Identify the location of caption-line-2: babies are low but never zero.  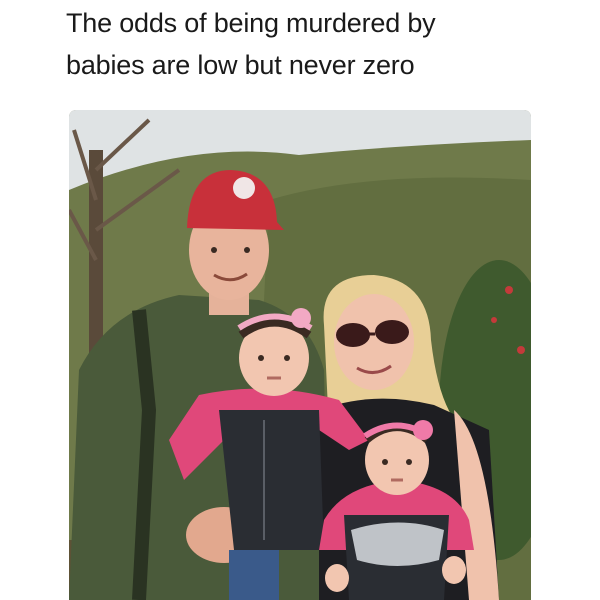
(240, 65).